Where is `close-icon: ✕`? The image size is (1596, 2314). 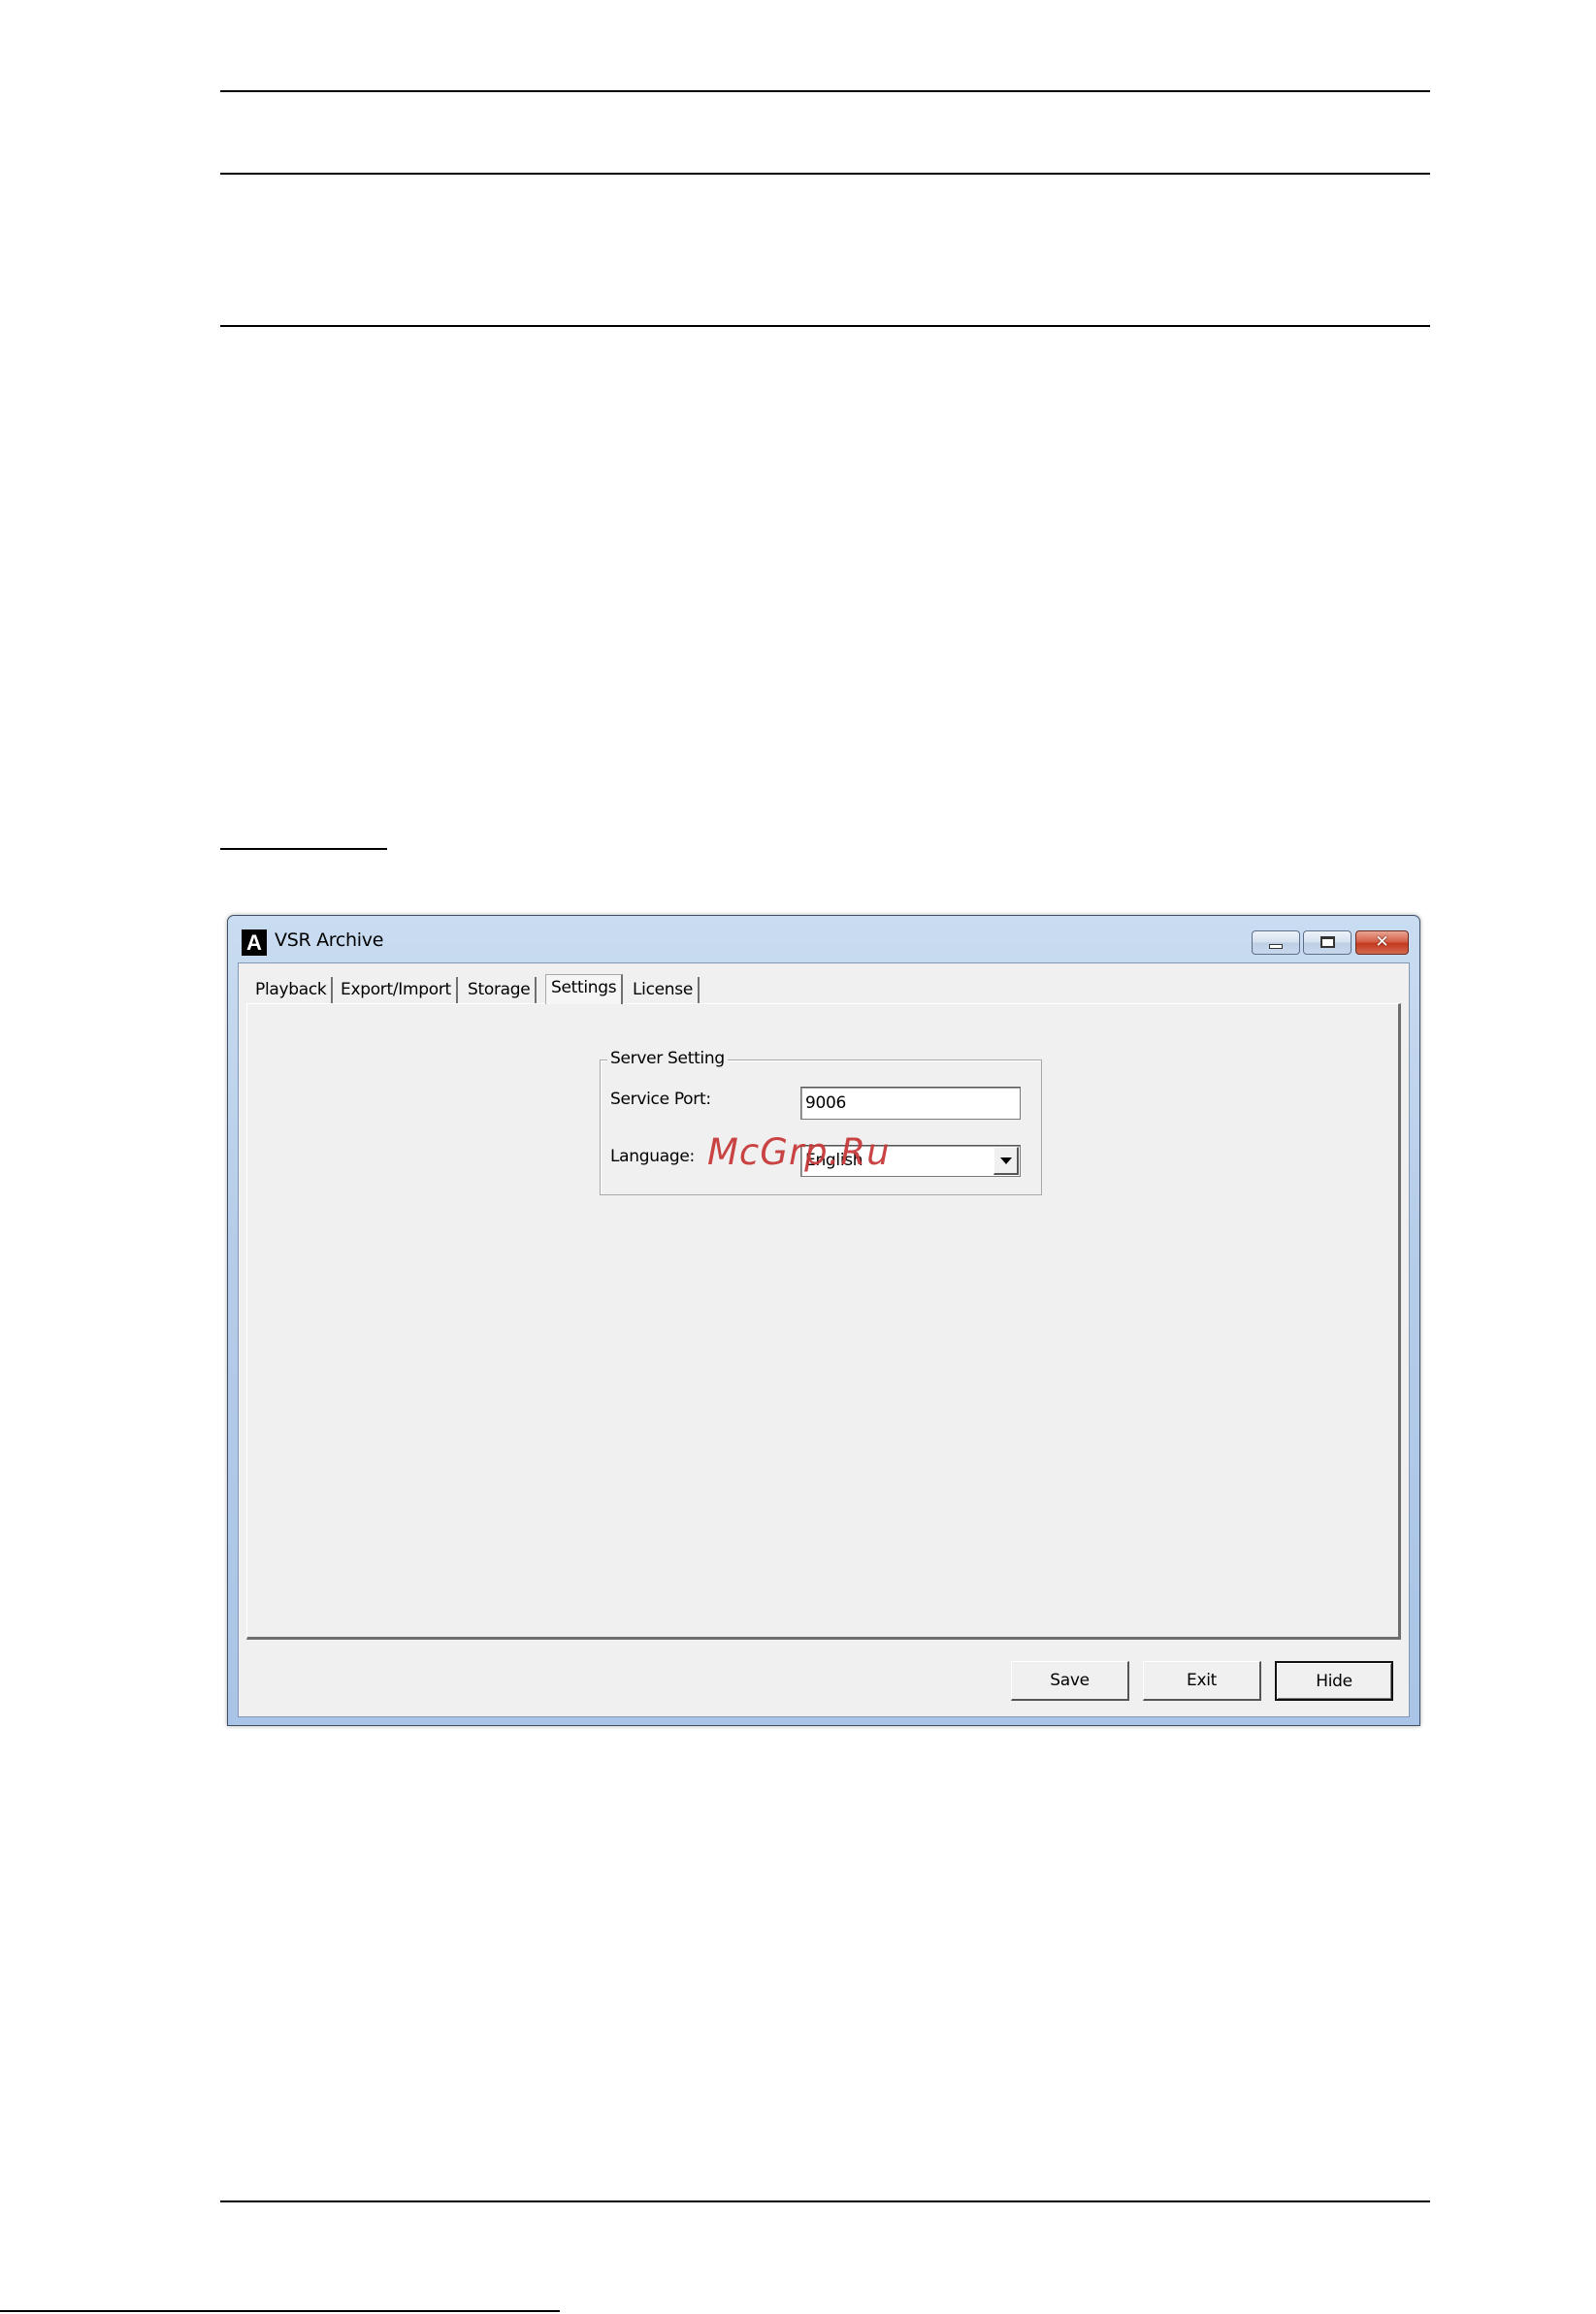 close-icon: ✕ is located at coordinates (1382, 942).